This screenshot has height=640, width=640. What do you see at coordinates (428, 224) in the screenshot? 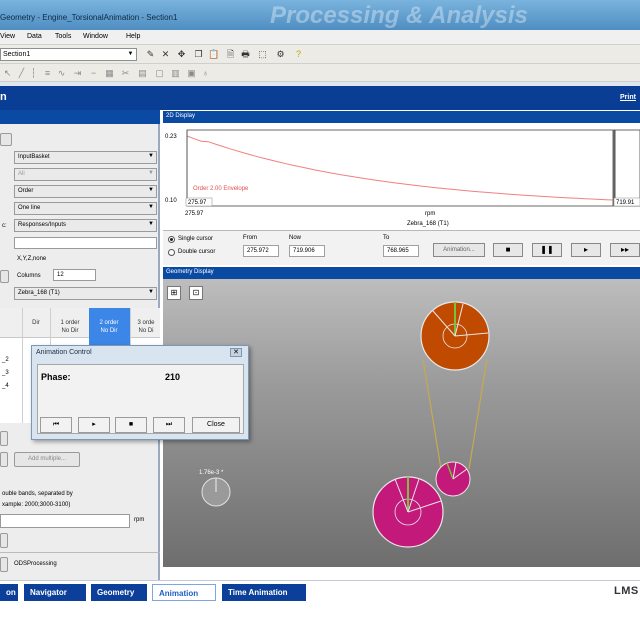
I see `x-axis-label: Zebra_168 (T1)` at bounding box center [428, 224].